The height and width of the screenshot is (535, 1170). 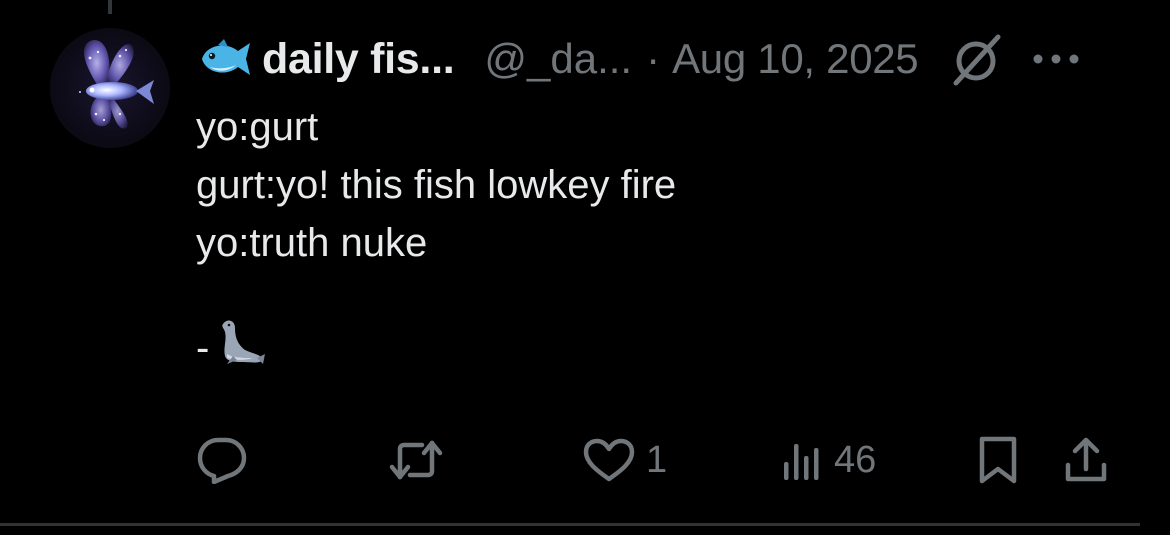 I want to click on signature-dash: -, so click(x=203, y=348).